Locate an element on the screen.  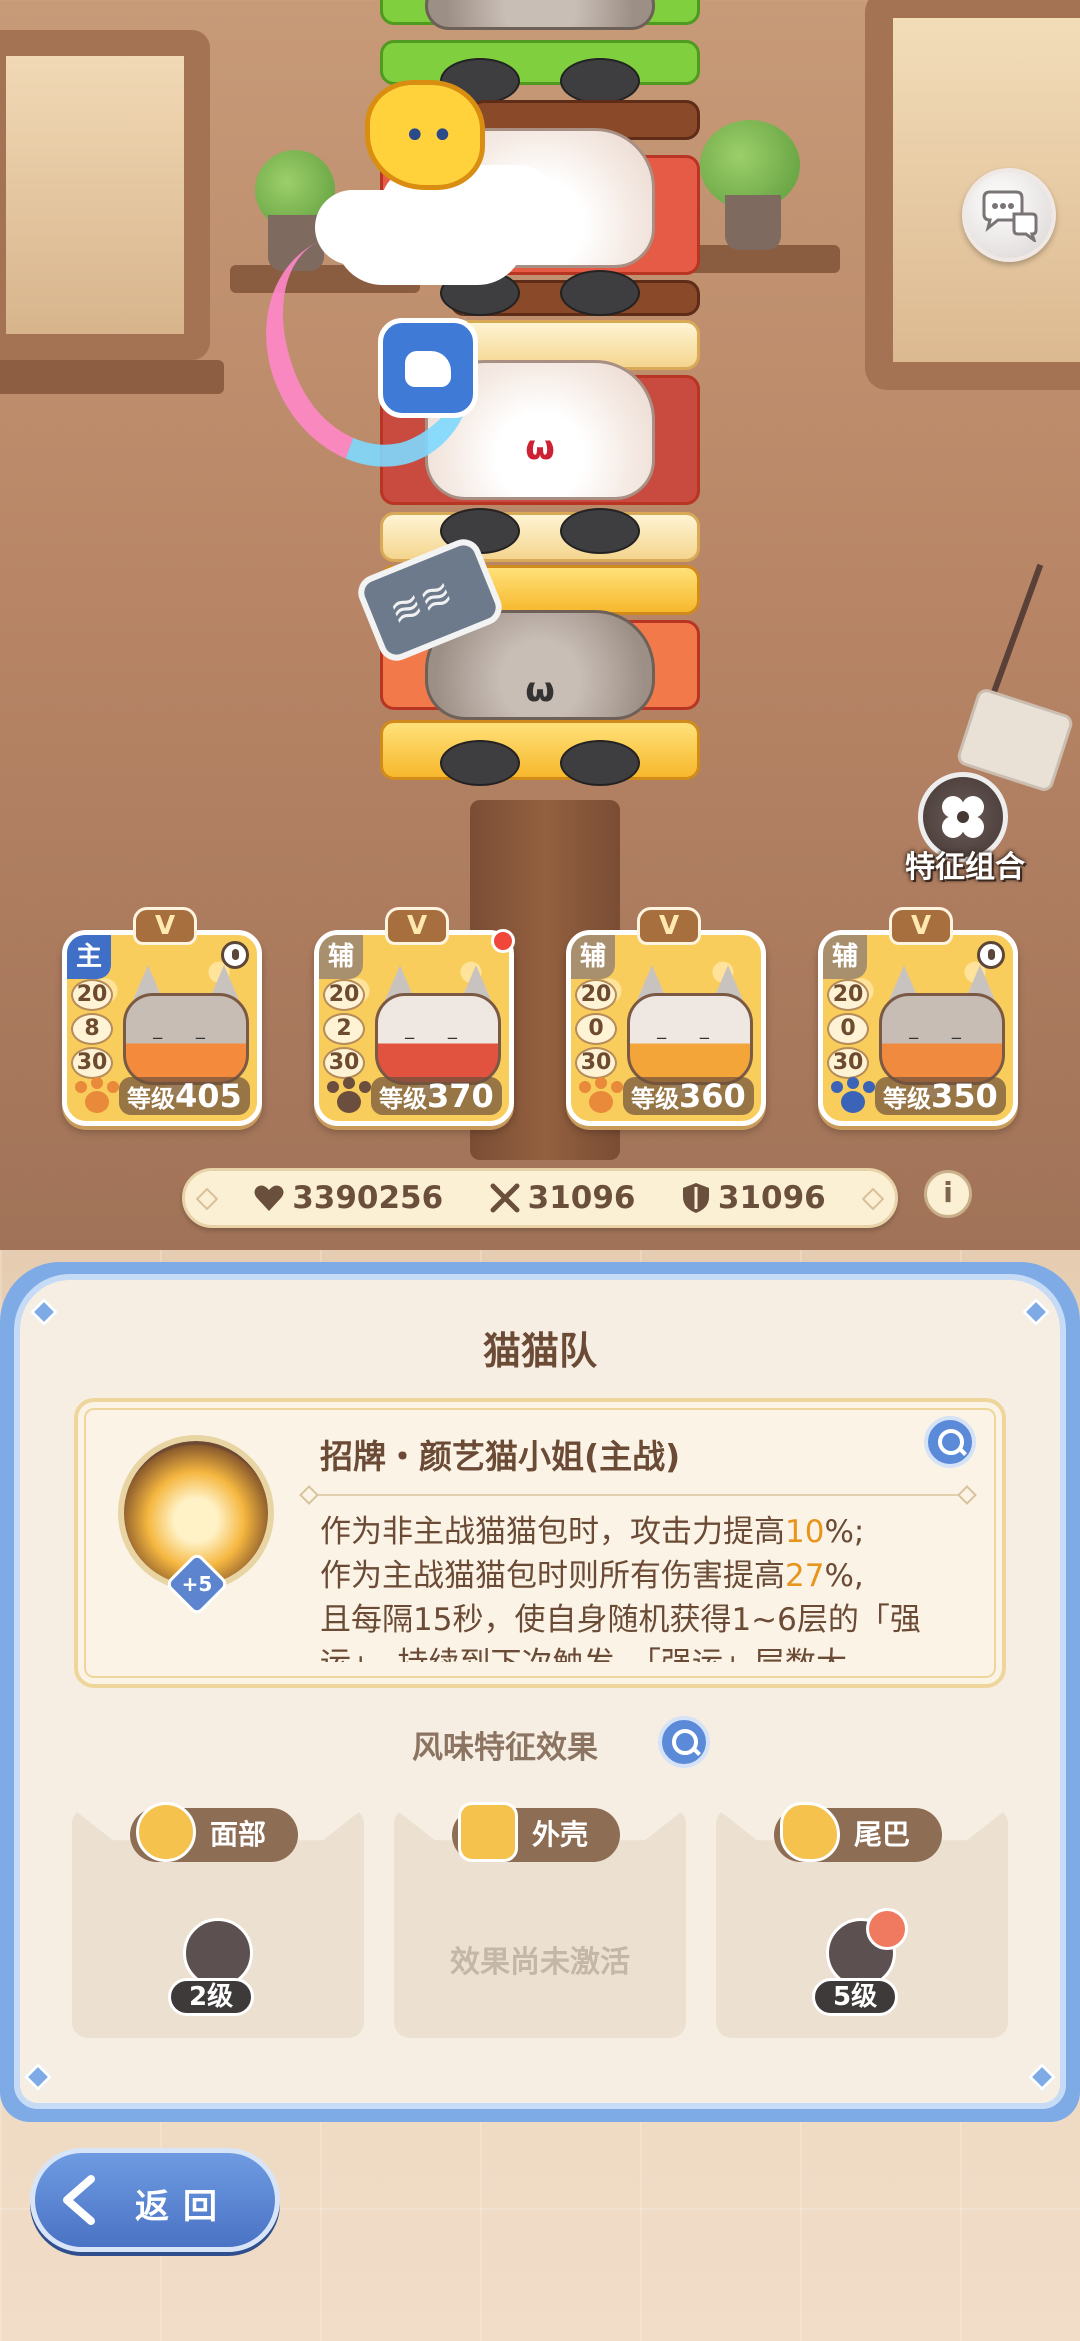
skill-divider is located at coordinates (638, 1495).